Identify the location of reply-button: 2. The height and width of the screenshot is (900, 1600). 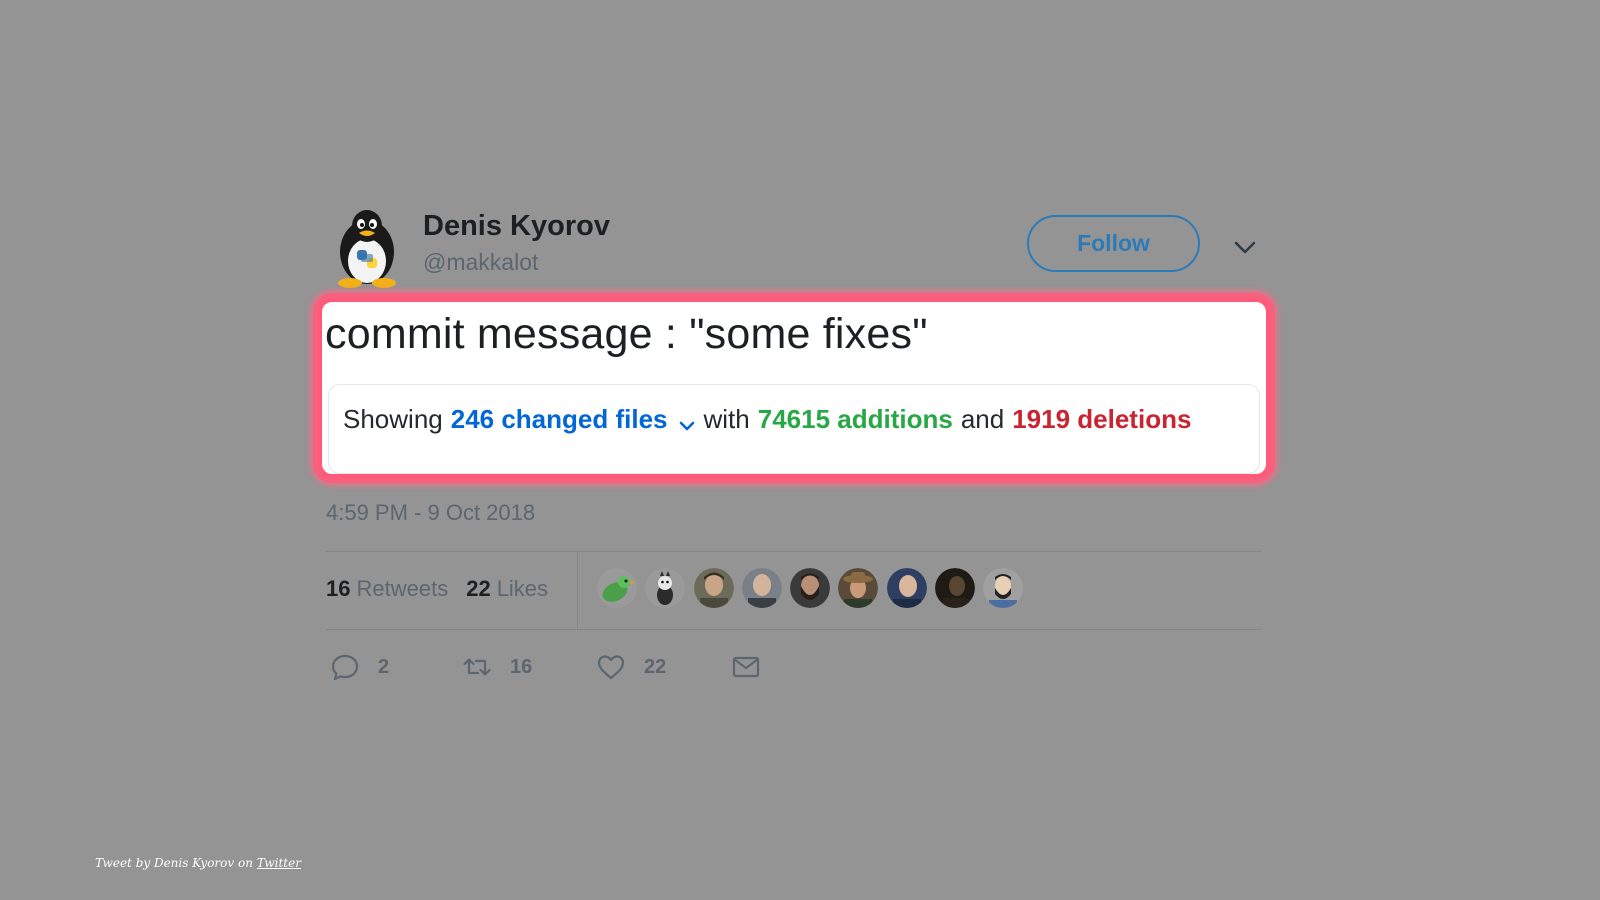
(359, 667).